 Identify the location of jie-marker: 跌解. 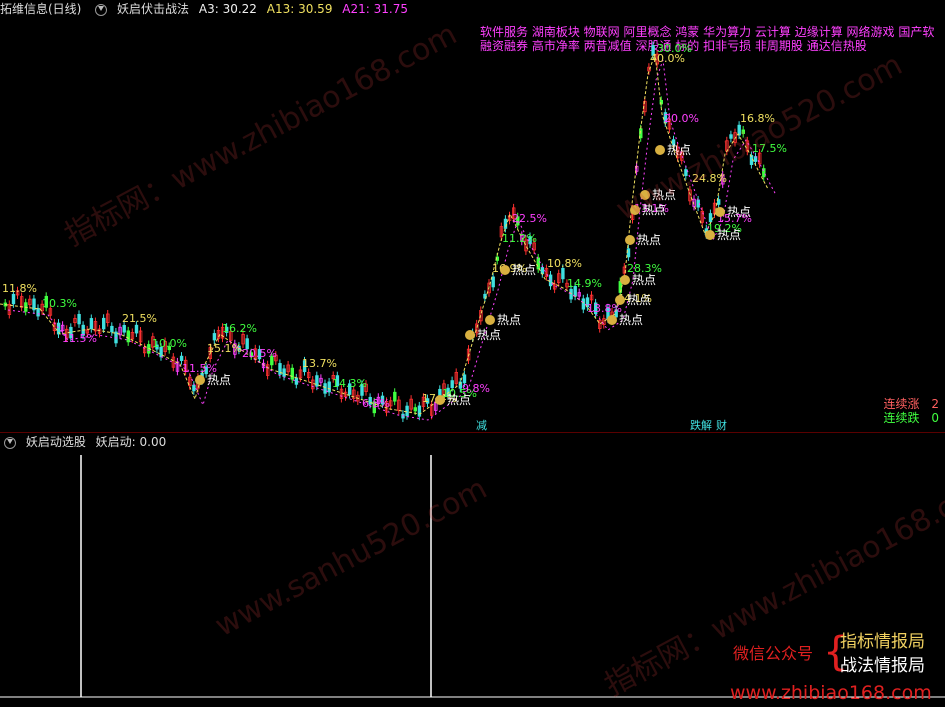
(701, 425).